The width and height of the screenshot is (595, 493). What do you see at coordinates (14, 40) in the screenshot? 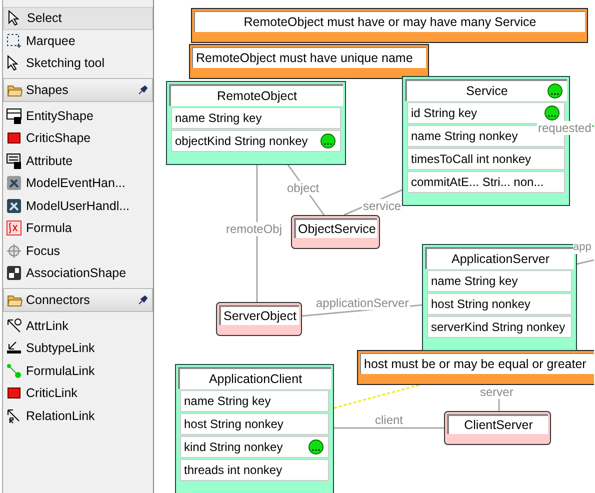
I see `dashed-rectangle-icon` at bounding box center [14, 40].